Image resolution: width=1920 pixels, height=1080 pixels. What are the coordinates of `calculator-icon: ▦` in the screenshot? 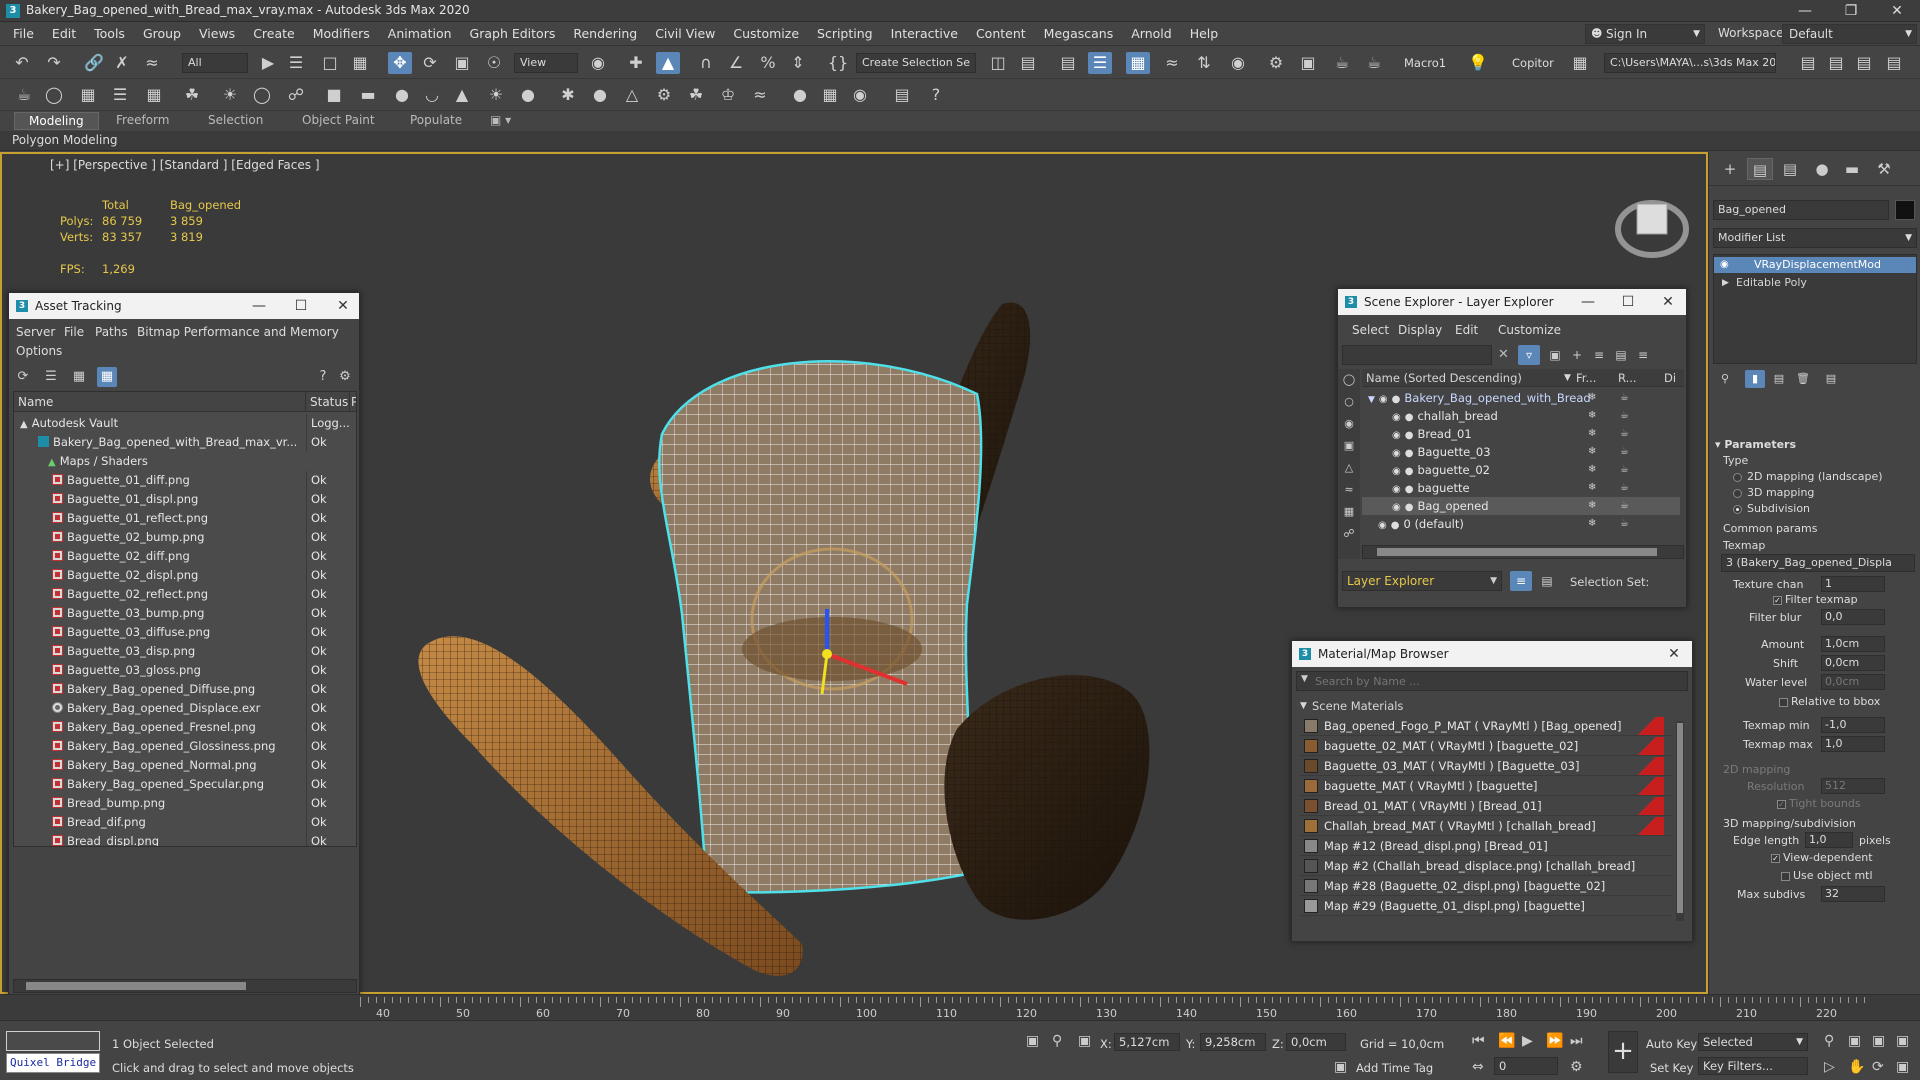 It's located at (154, 95).